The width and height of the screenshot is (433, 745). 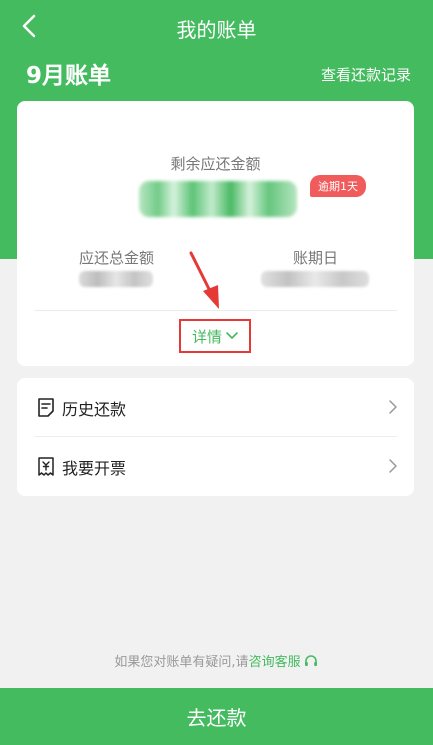 I want to click on pay-button: 去还款, so click(x=216, y=716).